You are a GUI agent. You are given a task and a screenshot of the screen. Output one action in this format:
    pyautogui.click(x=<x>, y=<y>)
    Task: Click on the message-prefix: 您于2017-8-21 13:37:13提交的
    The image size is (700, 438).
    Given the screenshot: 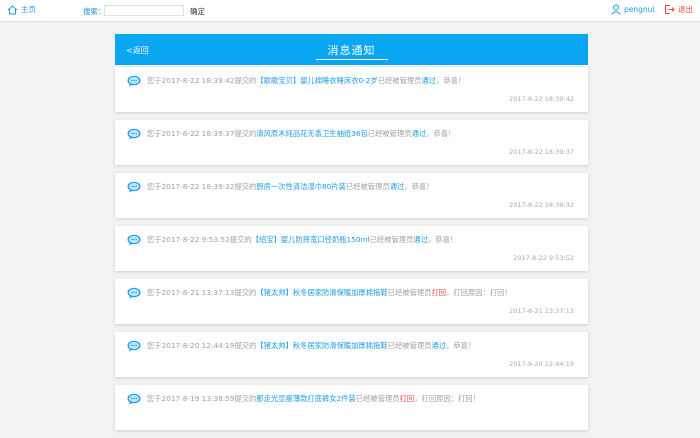 What is the action you would take?
    pyautogui.click(x=202, y=292)
    